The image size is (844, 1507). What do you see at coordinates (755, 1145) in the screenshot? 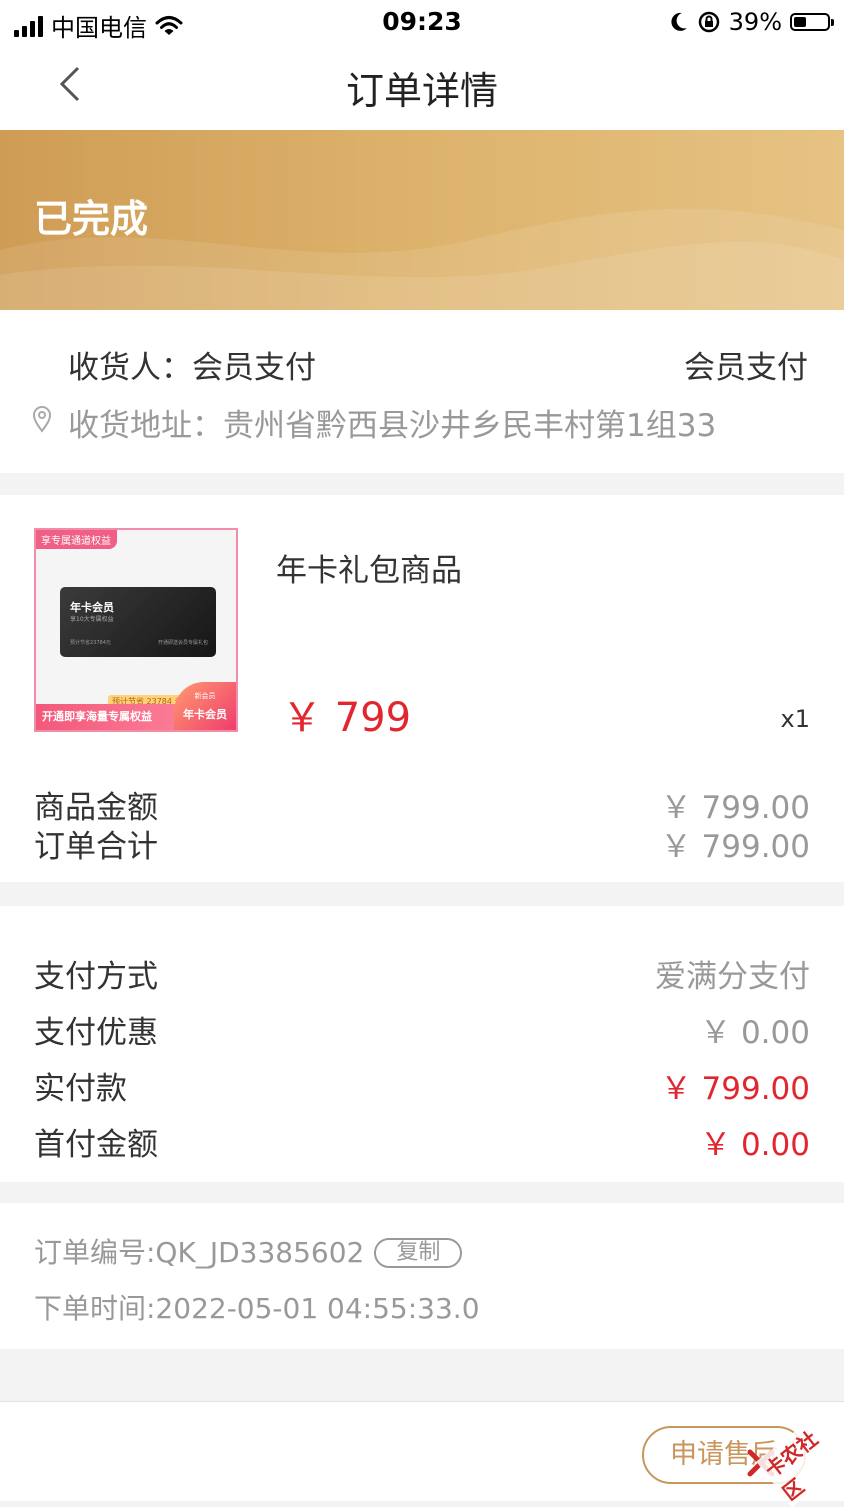
I see `down-payment-value: ￥ 0.00` at bounding box center [755, 1145].